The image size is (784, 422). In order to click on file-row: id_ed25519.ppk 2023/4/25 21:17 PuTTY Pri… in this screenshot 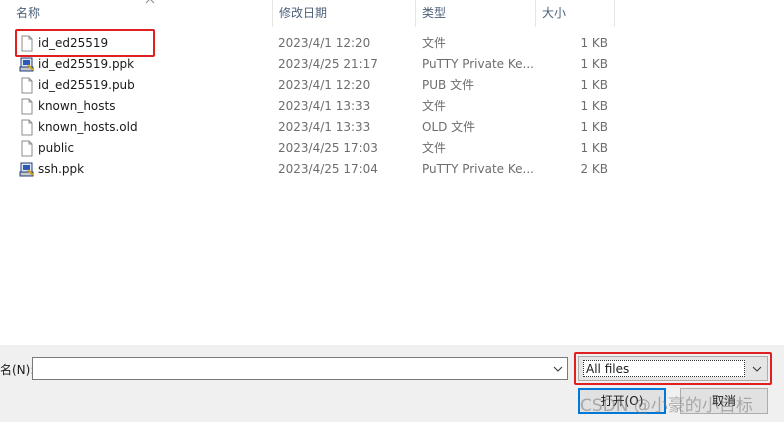, I will do `click(392, 64)`.